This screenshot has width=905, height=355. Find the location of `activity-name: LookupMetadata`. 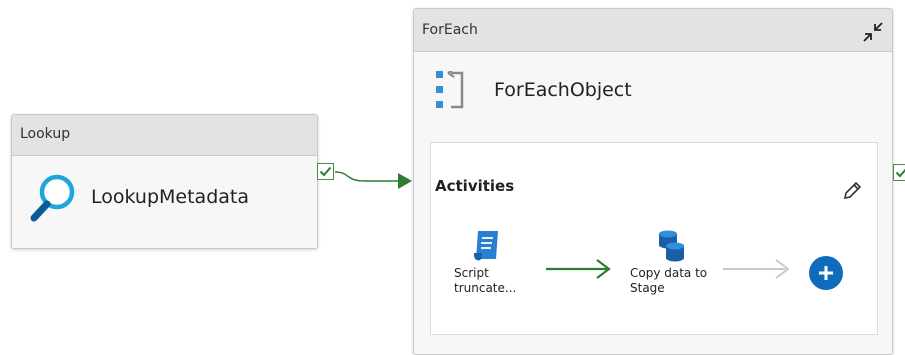

activity-name: LookupMetadata is located at coordinates (170, 197).